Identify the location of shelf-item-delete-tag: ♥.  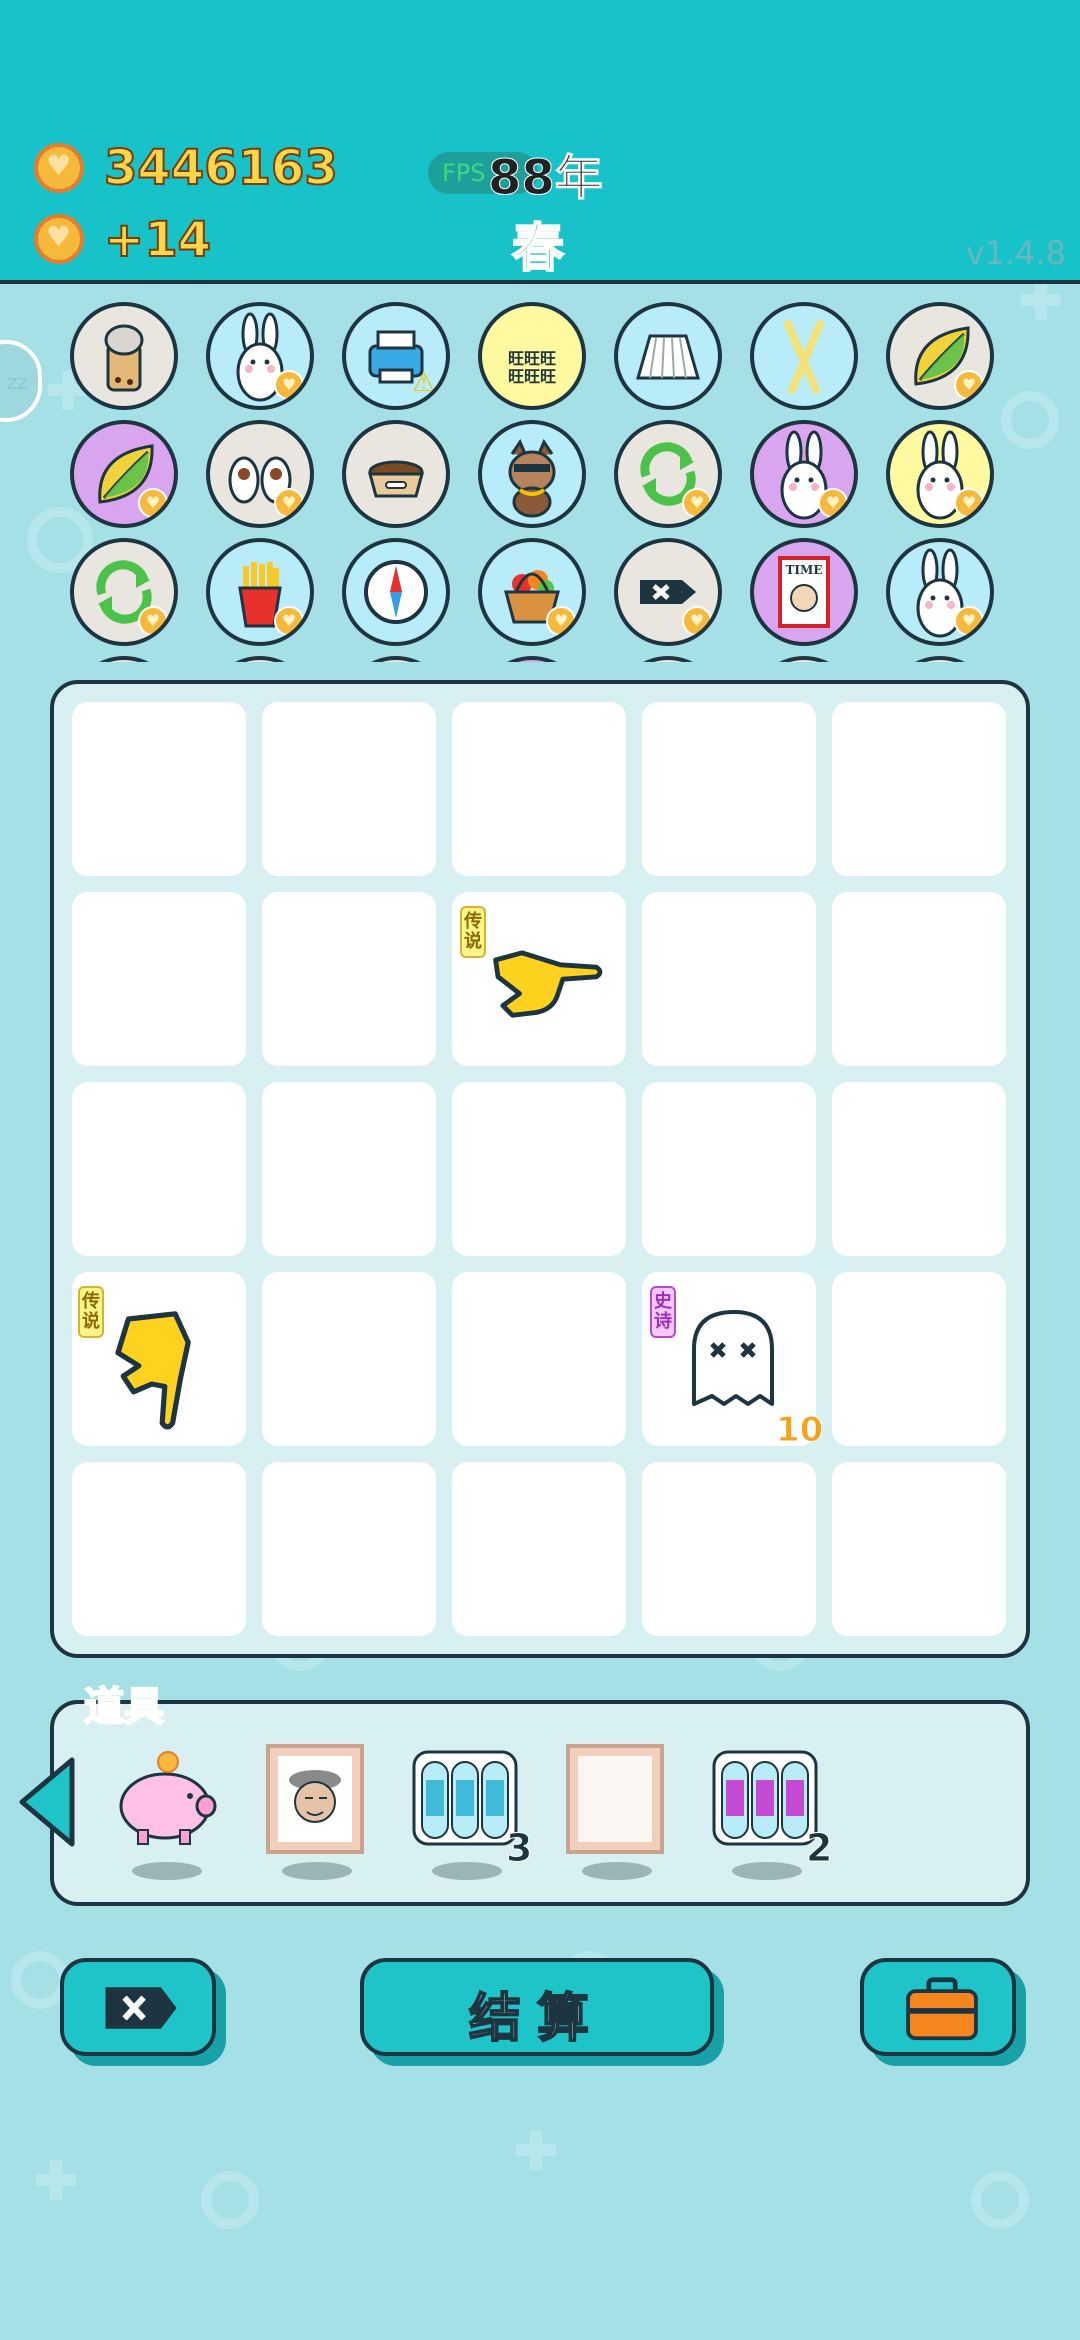
(668, 592).